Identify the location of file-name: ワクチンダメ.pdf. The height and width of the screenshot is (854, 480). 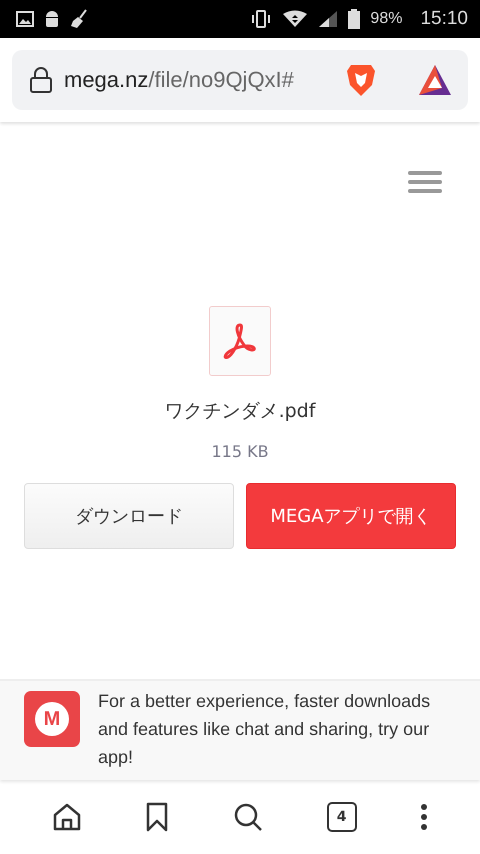
(240, 411).